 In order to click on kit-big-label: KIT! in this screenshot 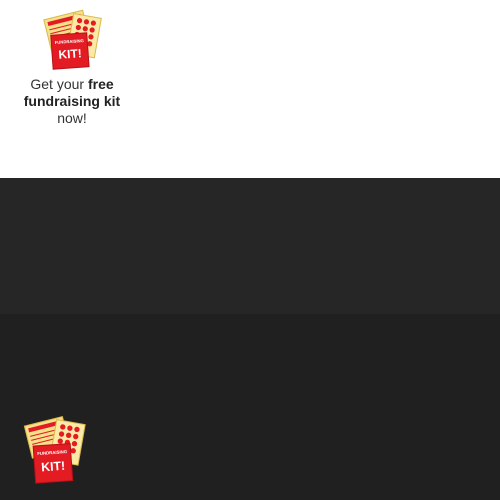, I will do `click(70, 54)`.